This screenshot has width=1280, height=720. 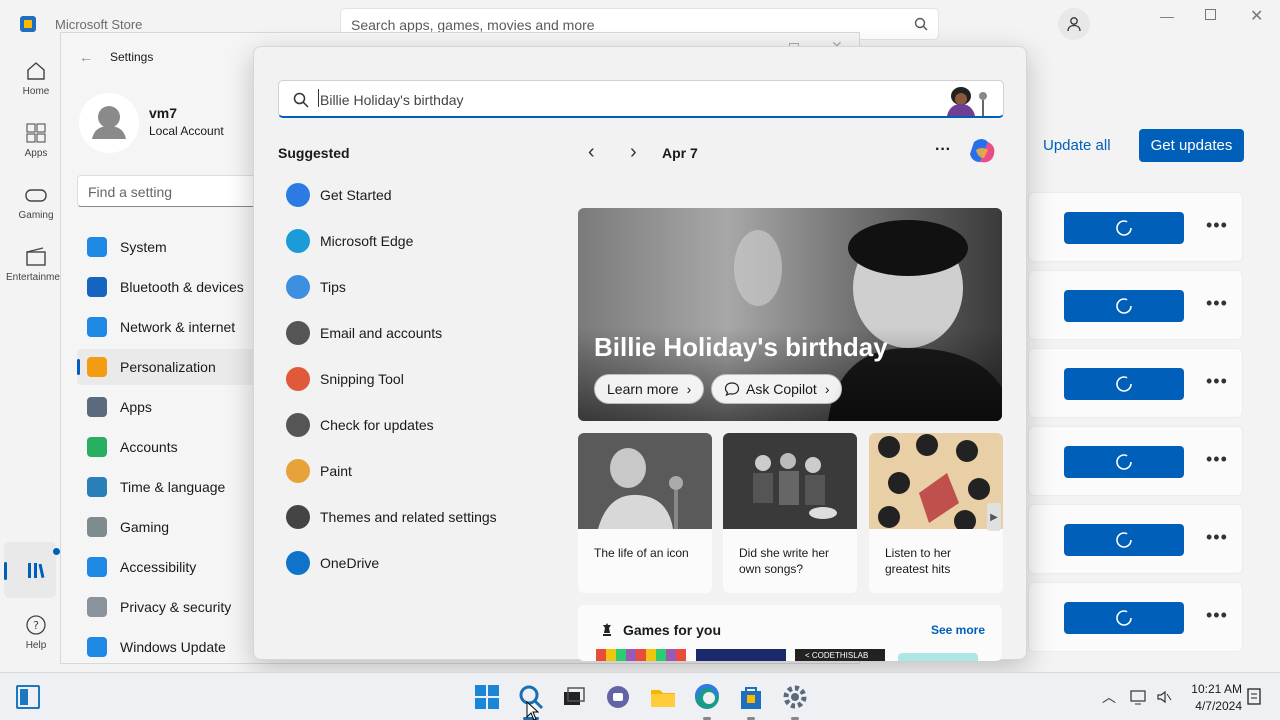 What do you see at coordinates (86, 57) in the screenshot?
I see `back-arrow-icon: ←` at bounding box center [86, 57].